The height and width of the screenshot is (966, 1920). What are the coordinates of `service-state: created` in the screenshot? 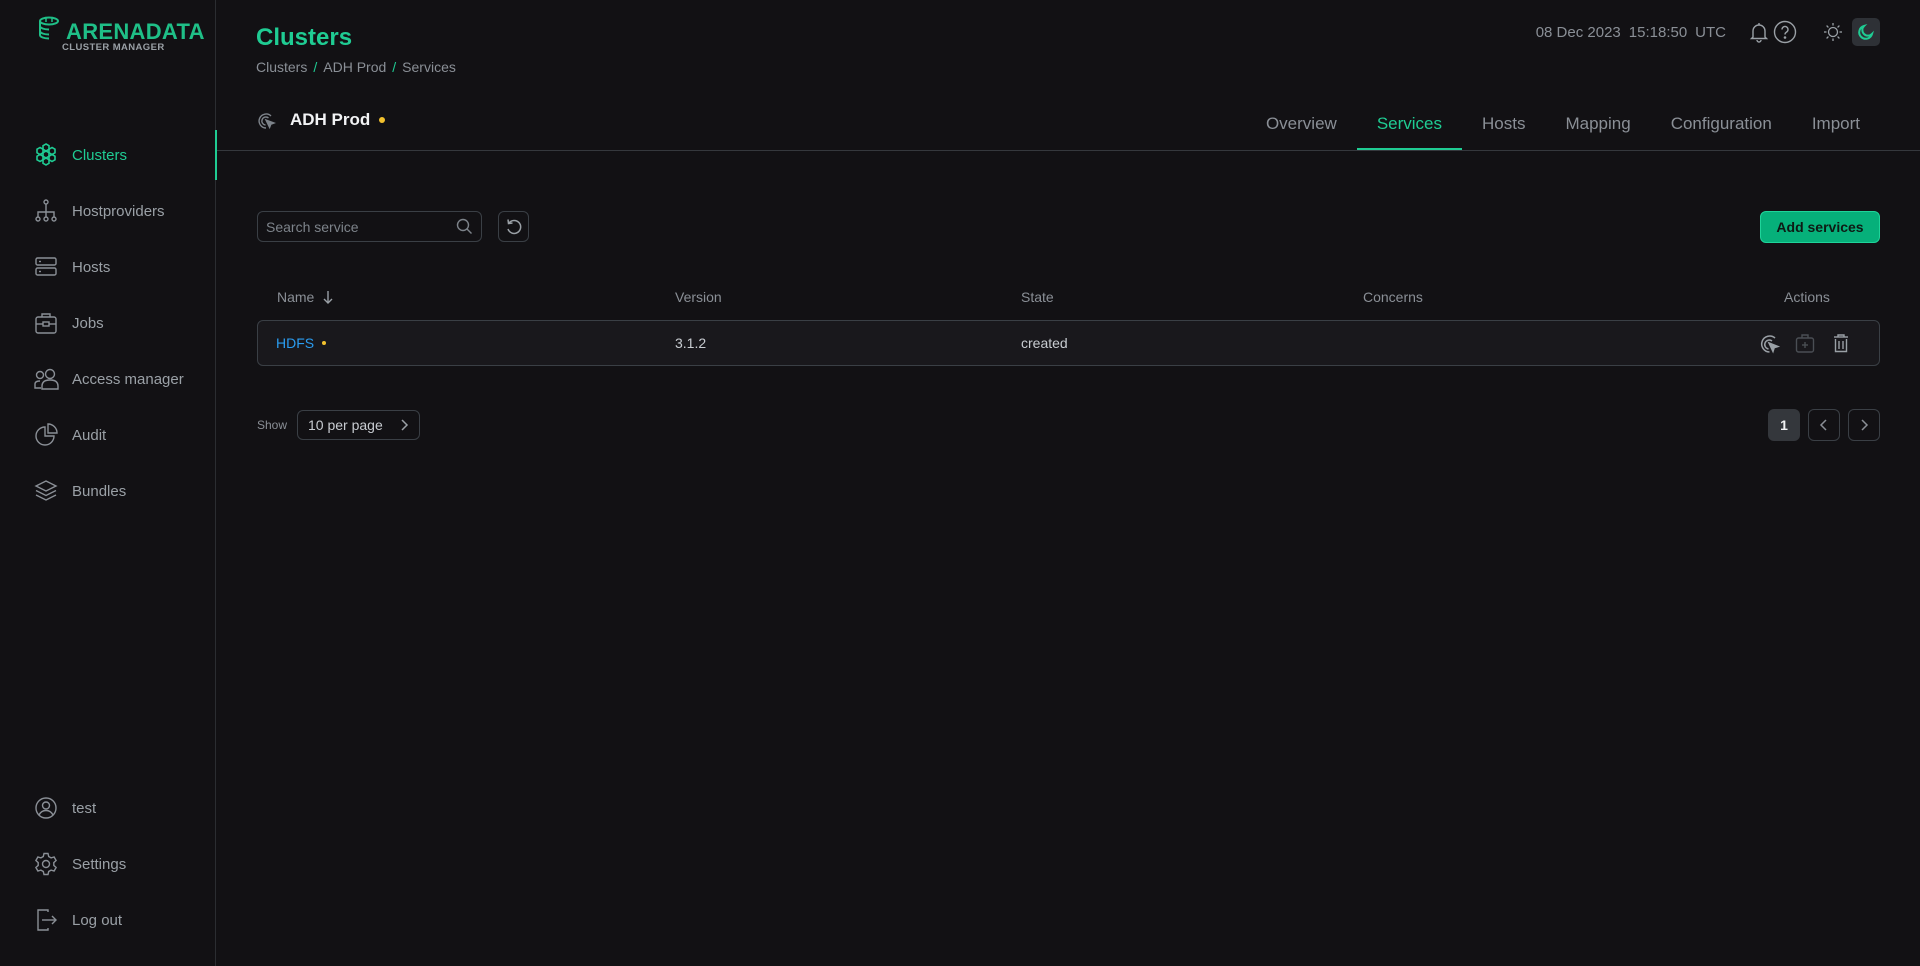 It's located at (1044, 343).